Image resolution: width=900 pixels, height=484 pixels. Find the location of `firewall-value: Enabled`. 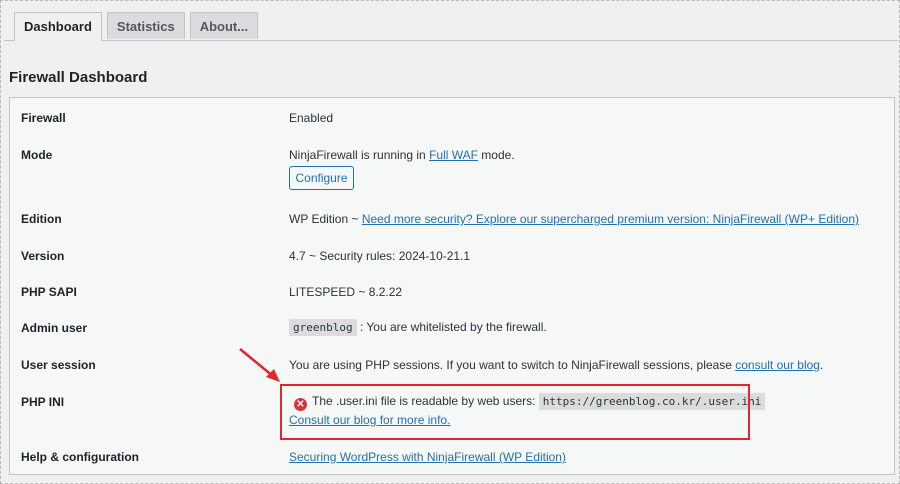

firewall-value: Enabled is located at coordinates (311, 118).